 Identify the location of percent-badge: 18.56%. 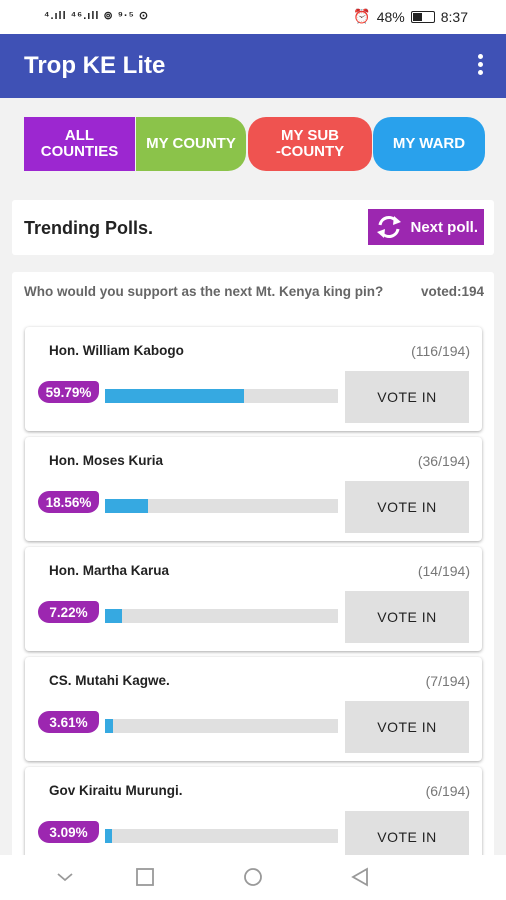
(68, 502).